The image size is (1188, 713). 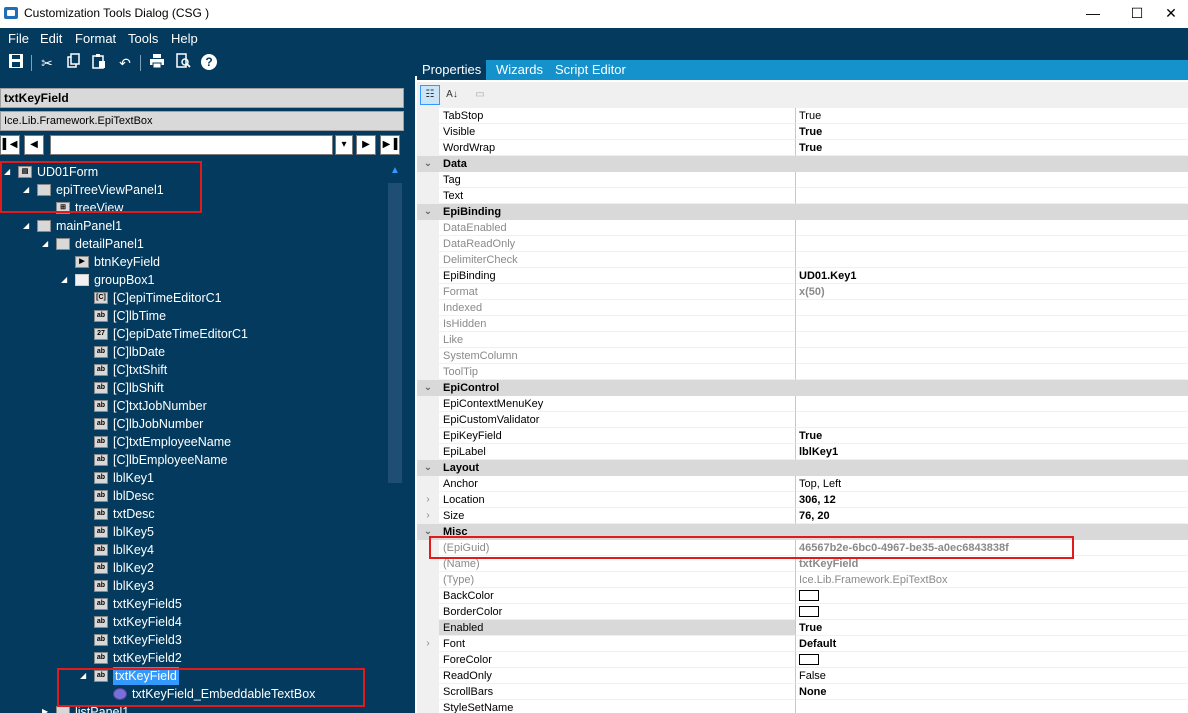 I want to click on tree-node: ab [C]lbShift, so click(x=193, y=388).